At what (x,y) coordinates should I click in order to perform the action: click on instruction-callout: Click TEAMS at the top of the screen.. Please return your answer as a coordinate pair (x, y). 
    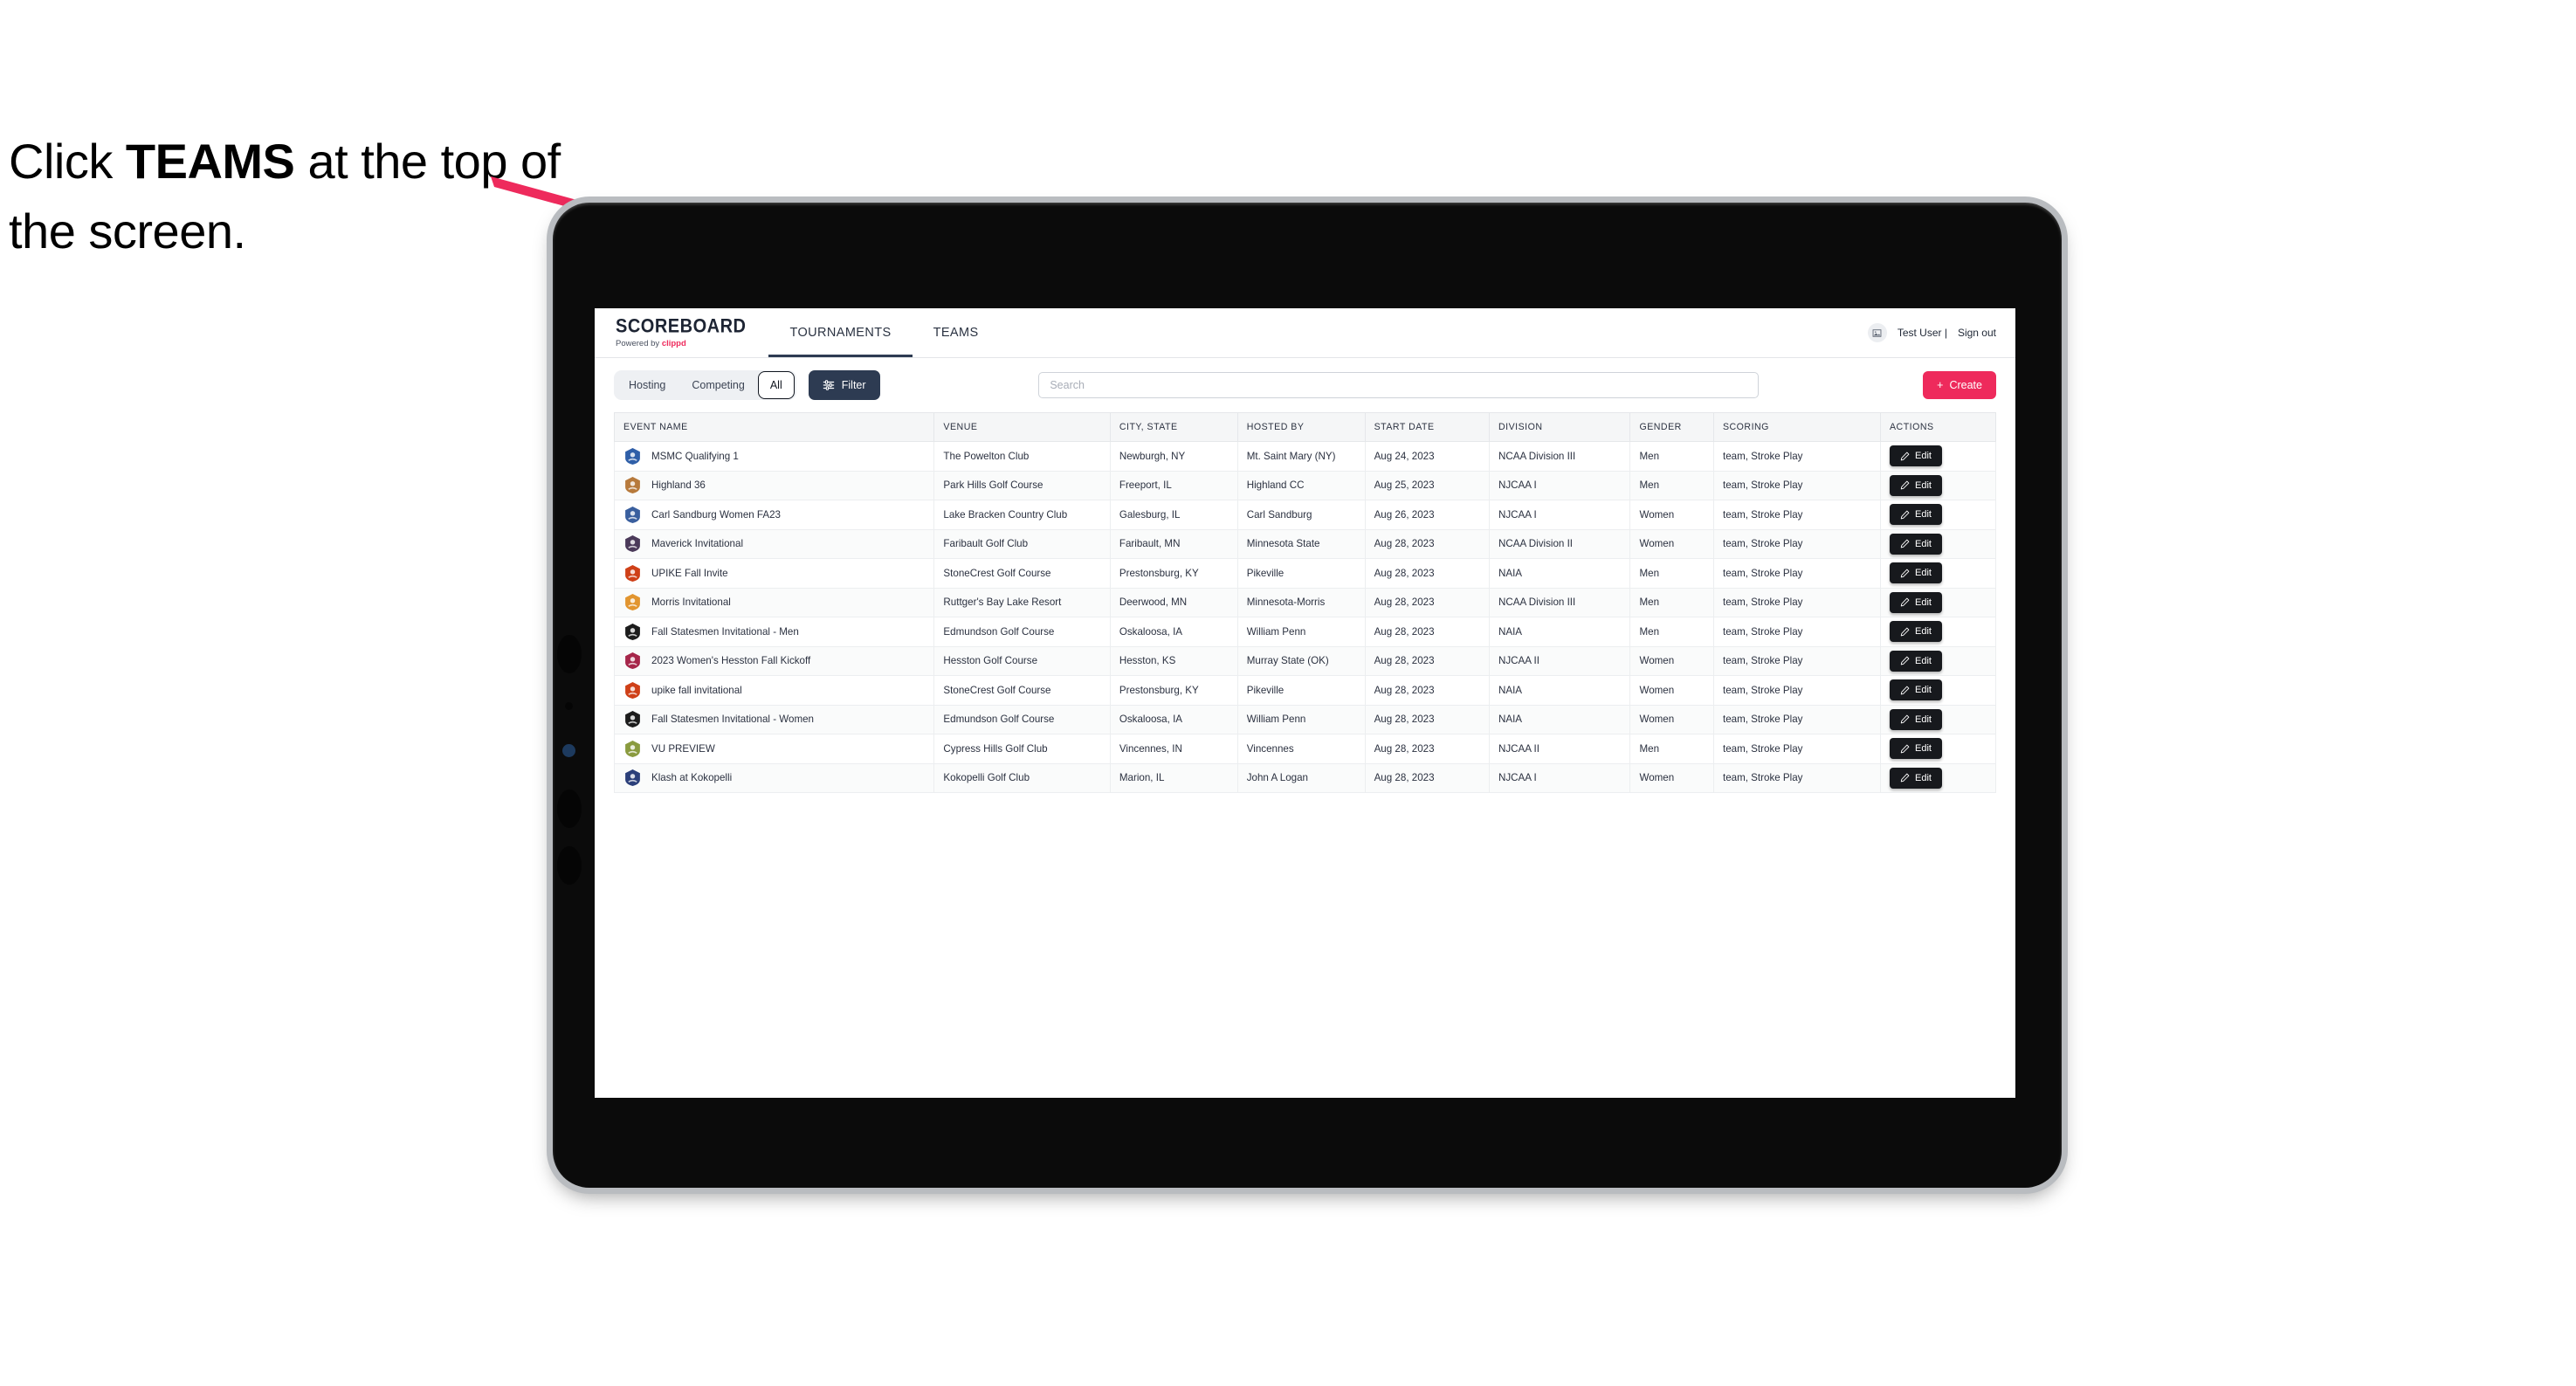
    Looking at the image, I should click on (288, 196).